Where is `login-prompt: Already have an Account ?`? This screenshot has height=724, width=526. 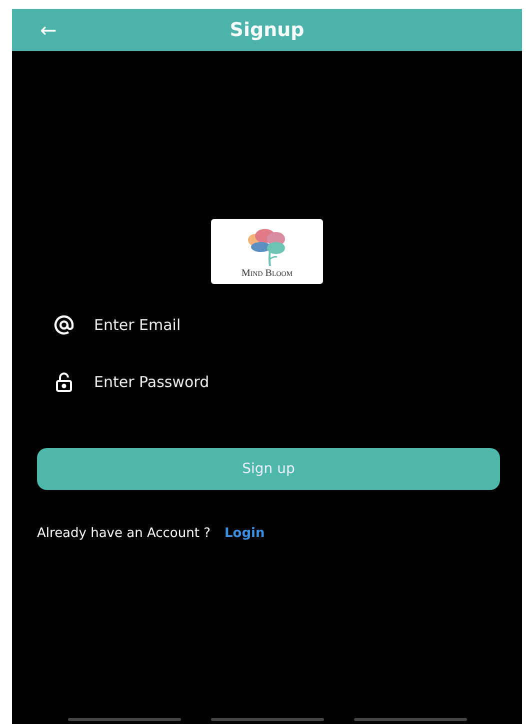 login-prompt: Already have an Account ? is located at coordinates (123, 533).